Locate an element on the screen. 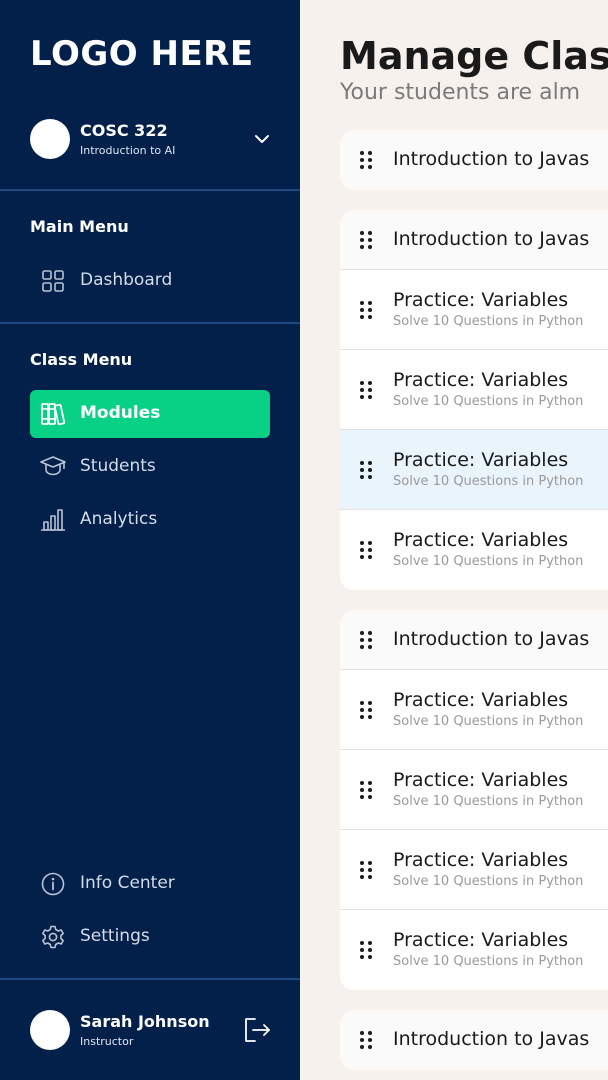  sidebar-item-label: Modules is located at coordinates (120, 413).